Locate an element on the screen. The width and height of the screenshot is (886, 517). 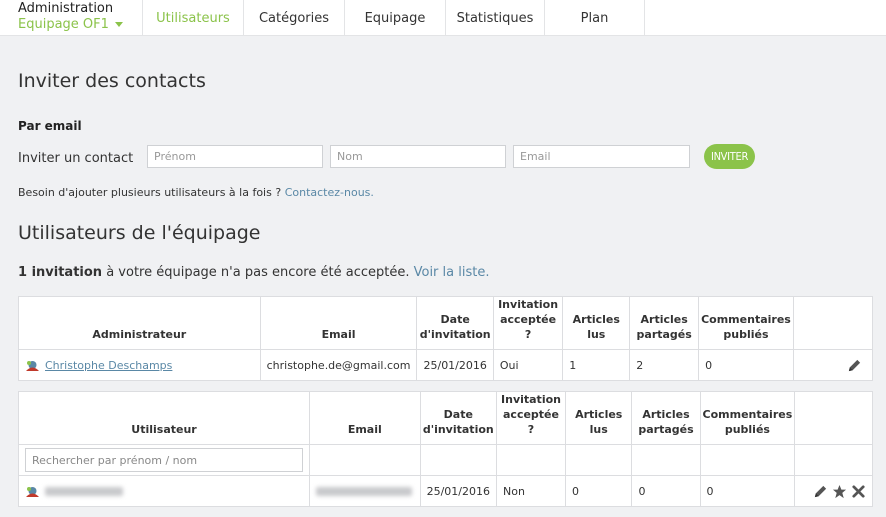
by-email-label: Par email is located at coordinates (50, 126).